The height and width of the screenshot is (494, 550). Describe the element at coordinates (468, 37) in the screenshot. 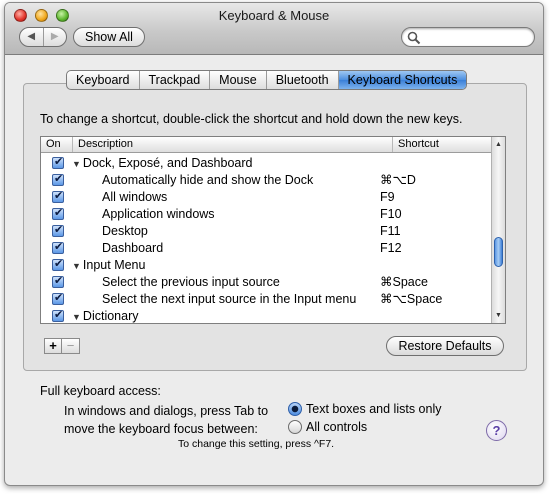

I see `search-input` at that location.